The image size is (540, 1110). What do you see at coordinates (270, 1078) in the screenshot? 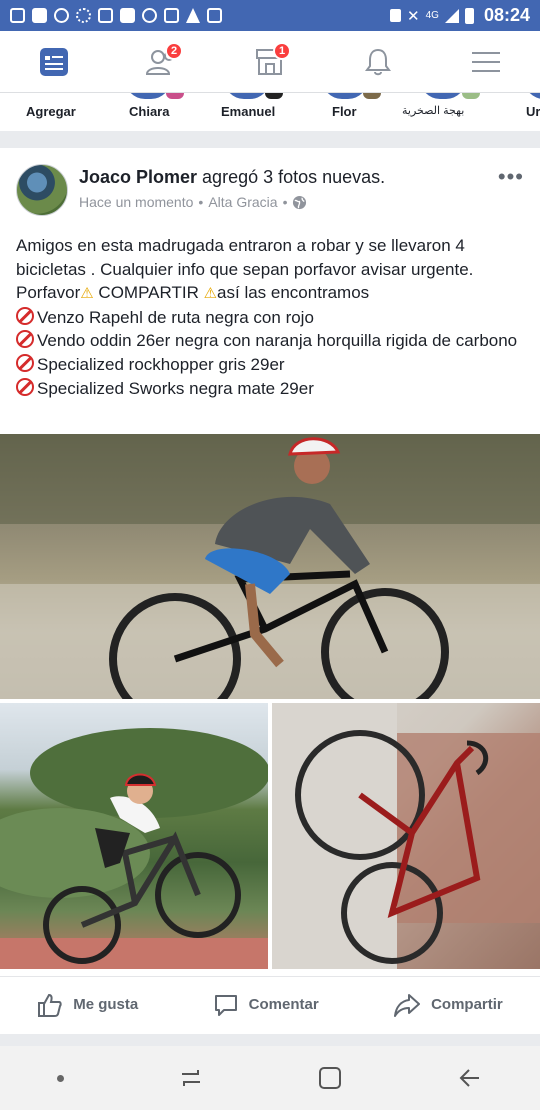
I see `system-navigation-bar` at bounding box center [270, 1078].